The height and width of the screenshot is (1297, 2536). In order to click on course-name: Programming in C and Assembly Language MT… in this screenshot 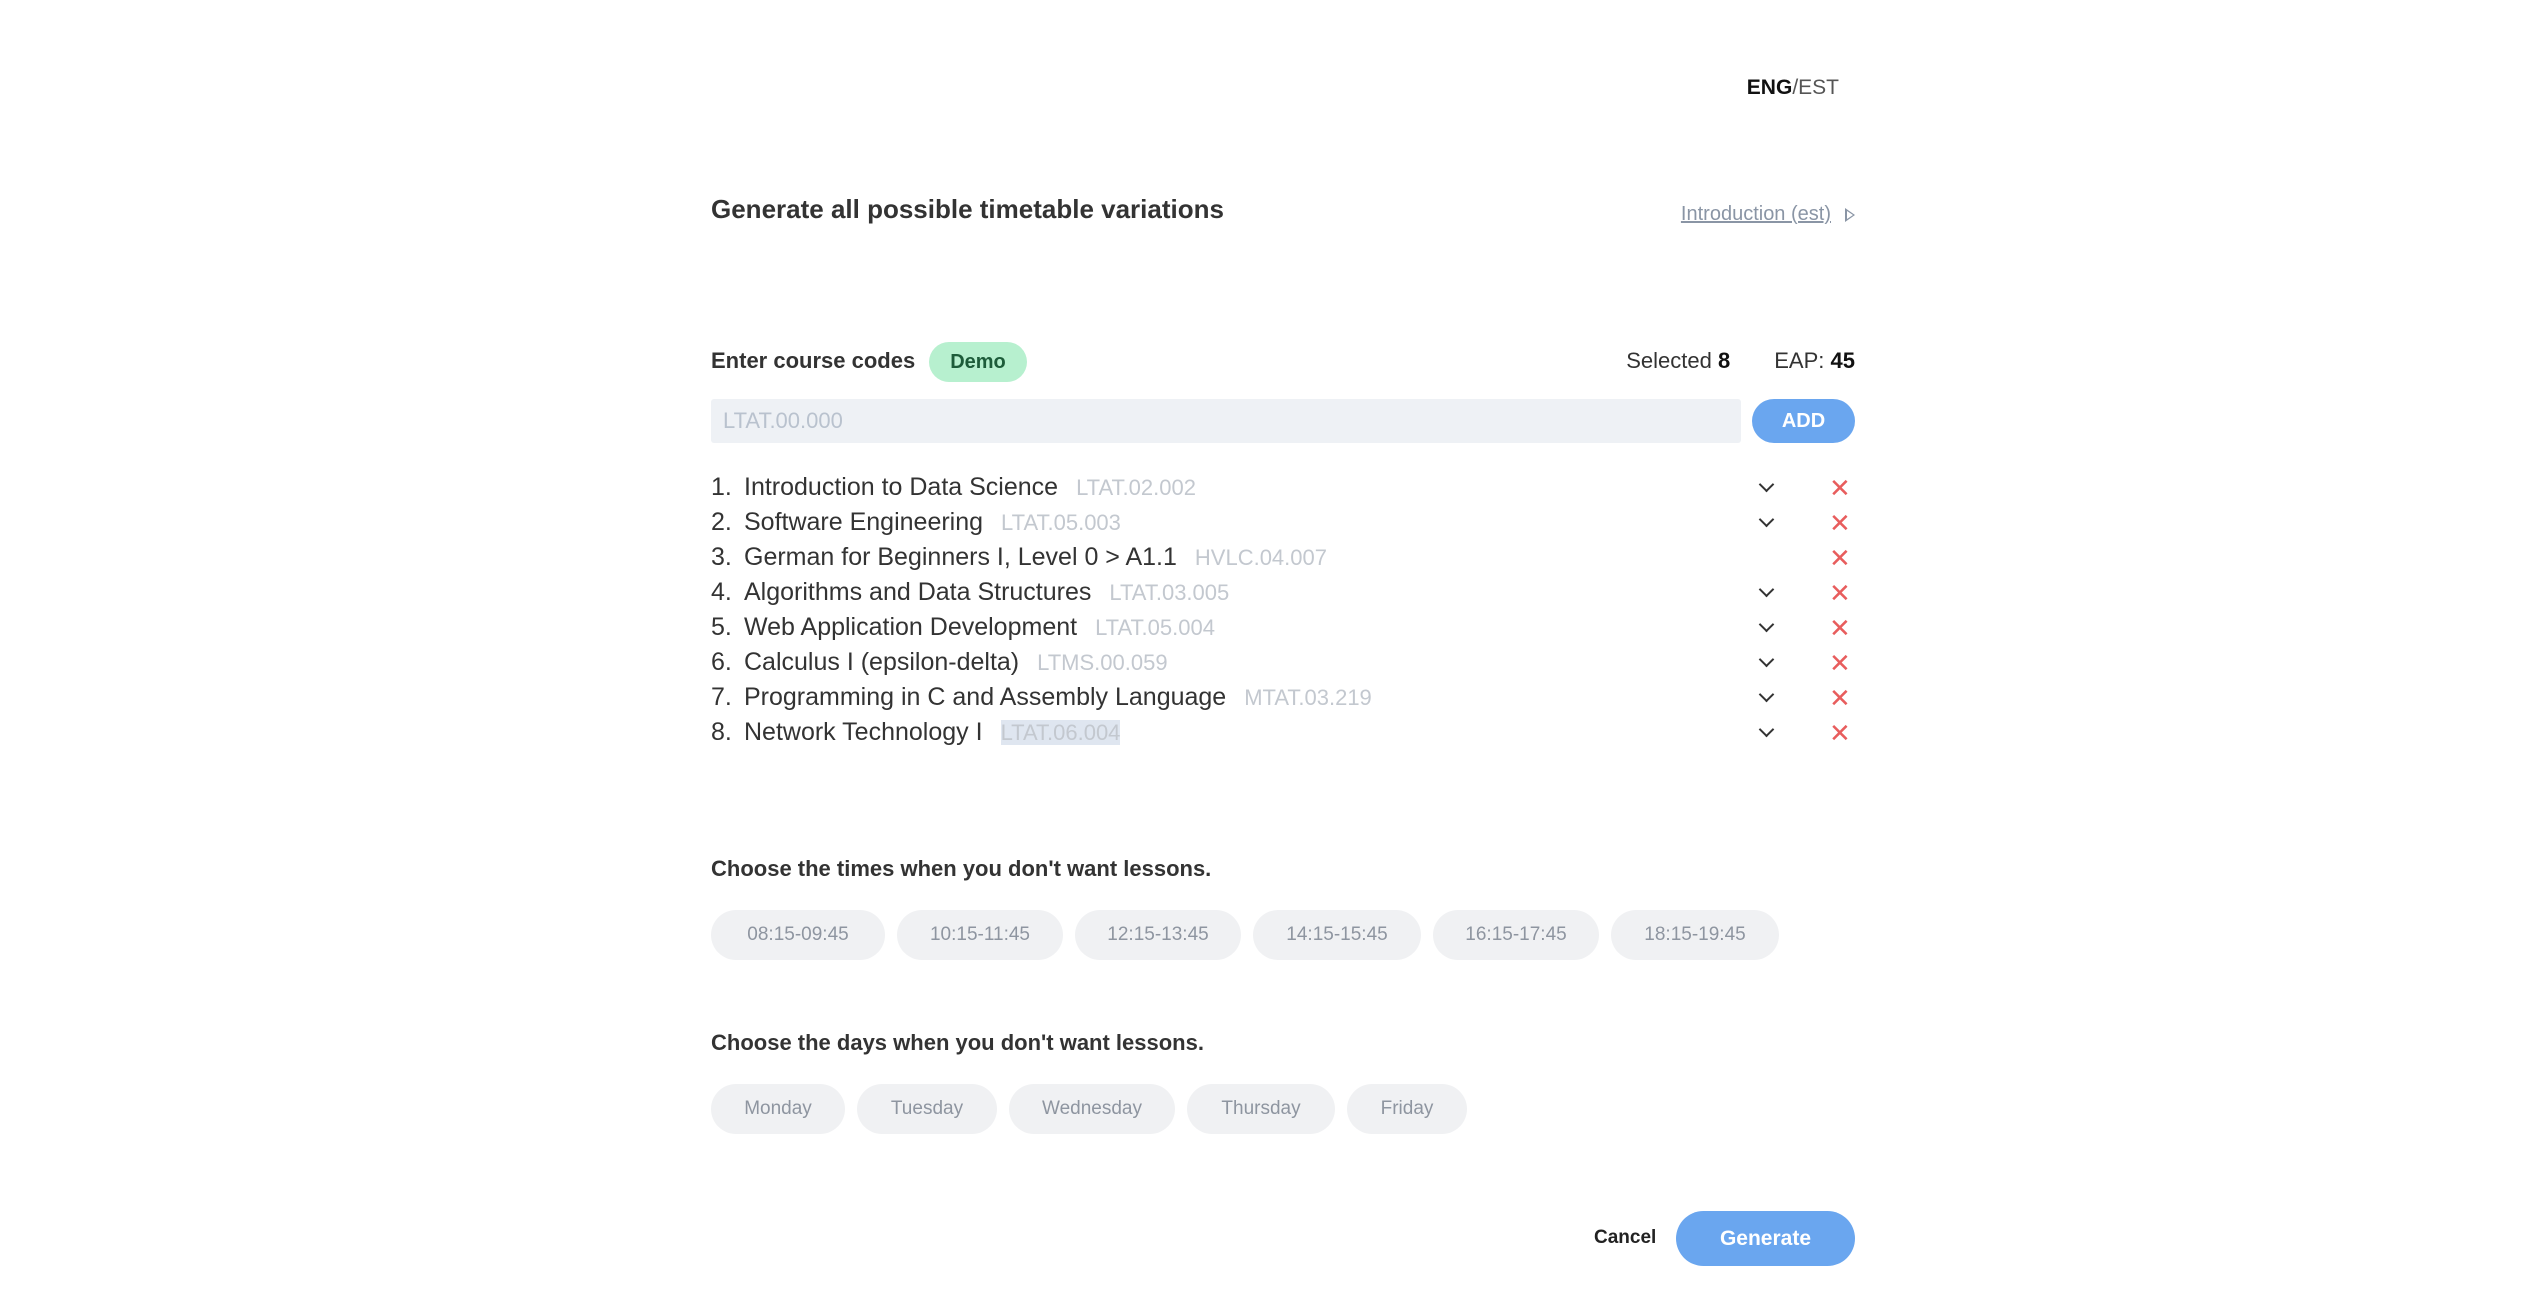, I will do `click(1058, 697)`.